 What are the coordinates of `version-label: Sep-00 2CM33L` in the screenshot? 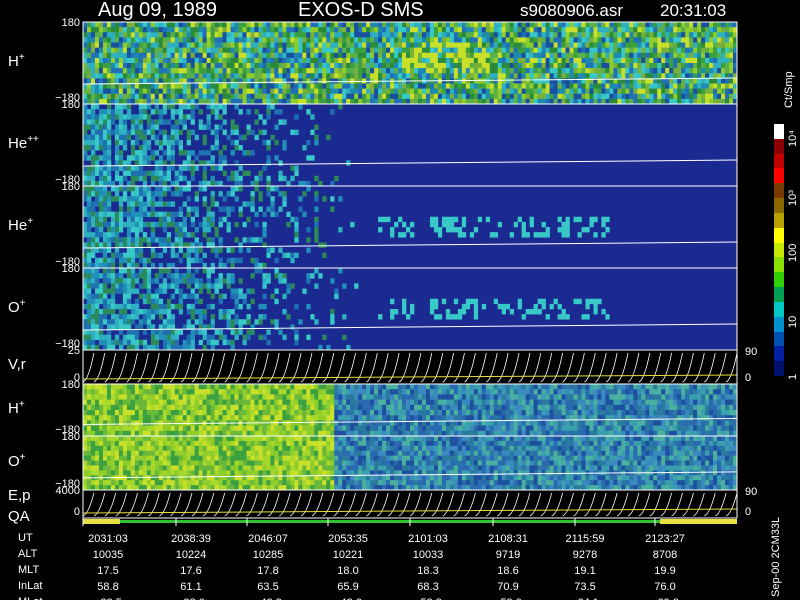 It's located at (776, 556).